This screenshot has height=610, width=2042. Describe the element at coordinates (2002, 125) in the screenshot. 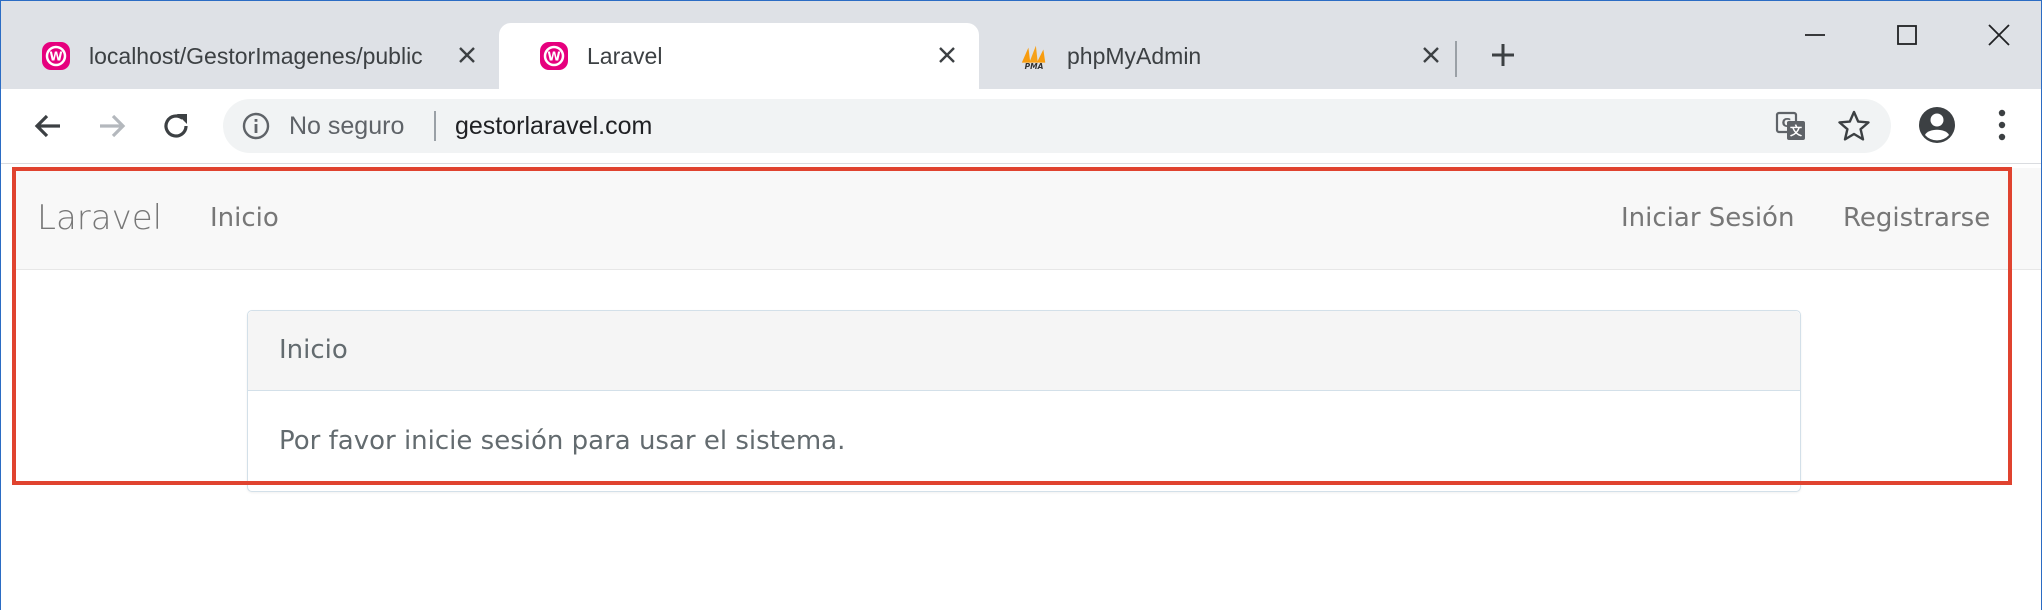

I see `menu-icon` at that location.